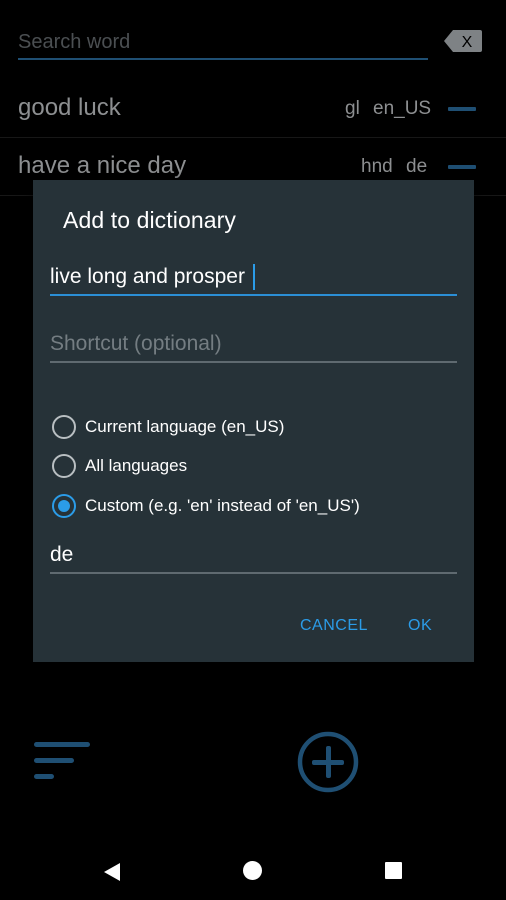 The height and width of the screenshot is (900, 506). What do you see at coordinates (253, 573) in the screenshot?
I see `custom-language-underline` at bounding box center [253, 573].